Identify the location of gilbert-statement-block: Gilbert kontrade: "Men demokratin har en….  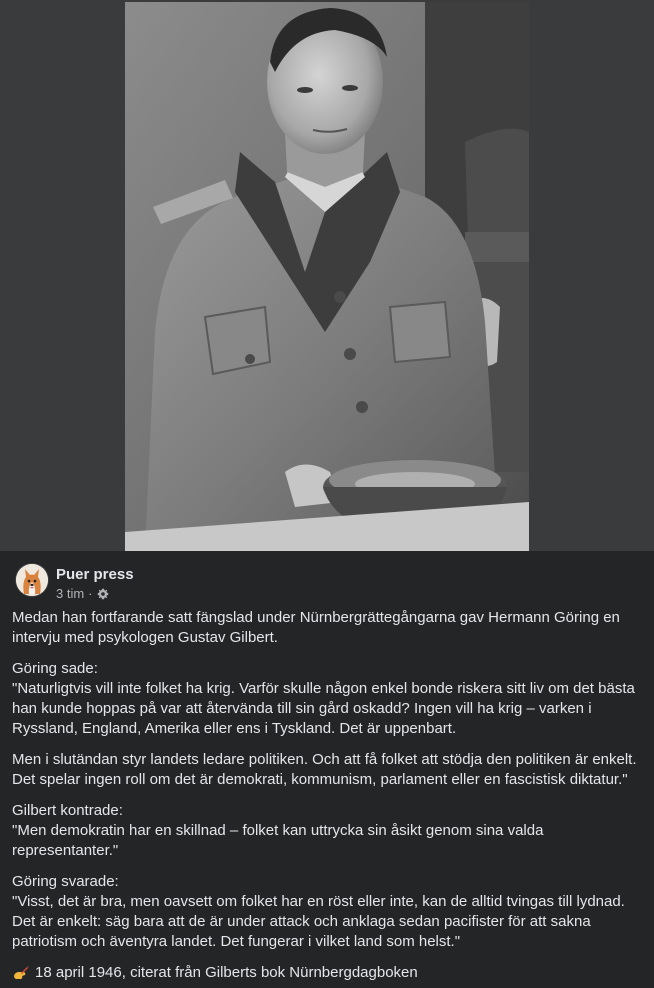
(328, 831).